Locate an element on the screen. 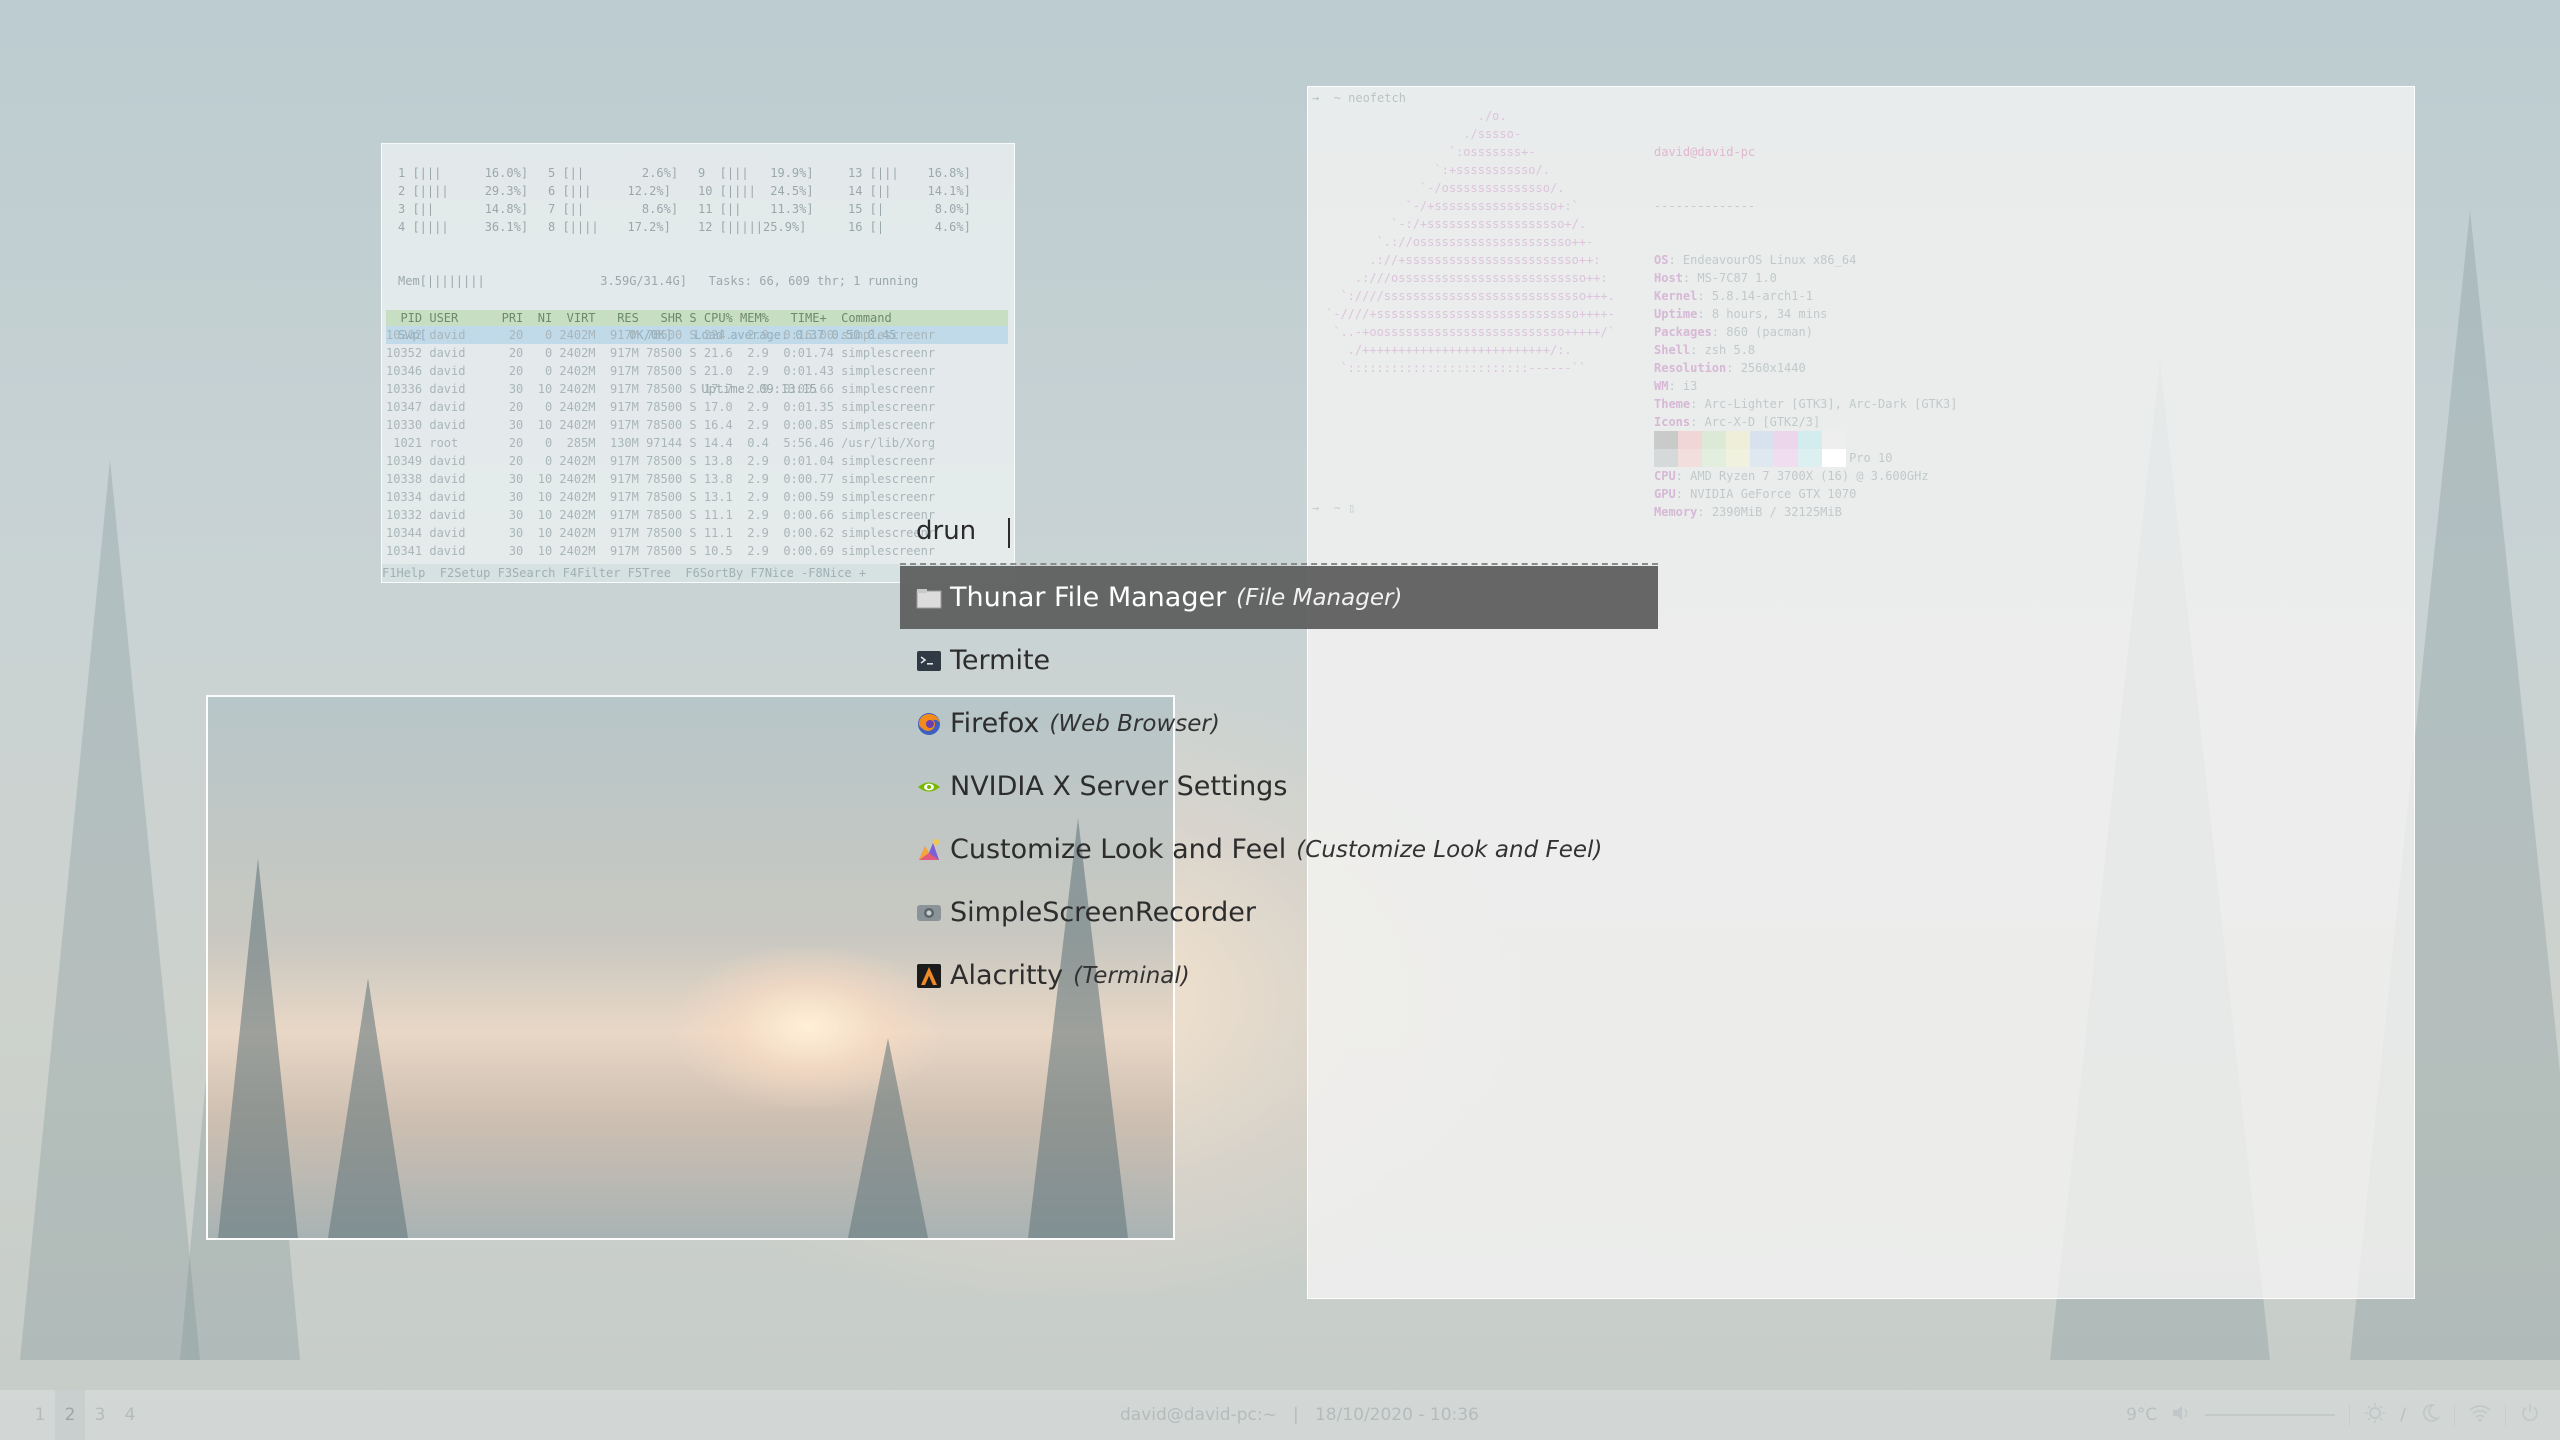 Image resolution: width=2560 pixels, height=1440 pixels. rofi-entry: SimpleScreenRecorder is located at coordinates (1279, 912).